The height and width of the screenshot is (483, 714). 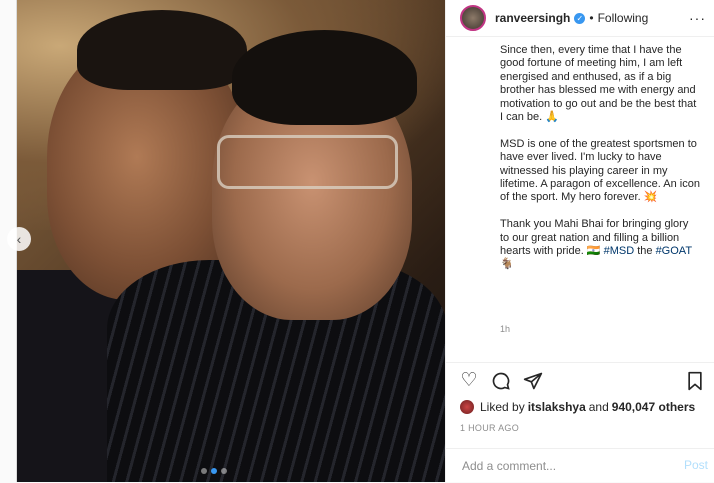 I want to click on heart-icon: ♡, so click(x=469, y=381).